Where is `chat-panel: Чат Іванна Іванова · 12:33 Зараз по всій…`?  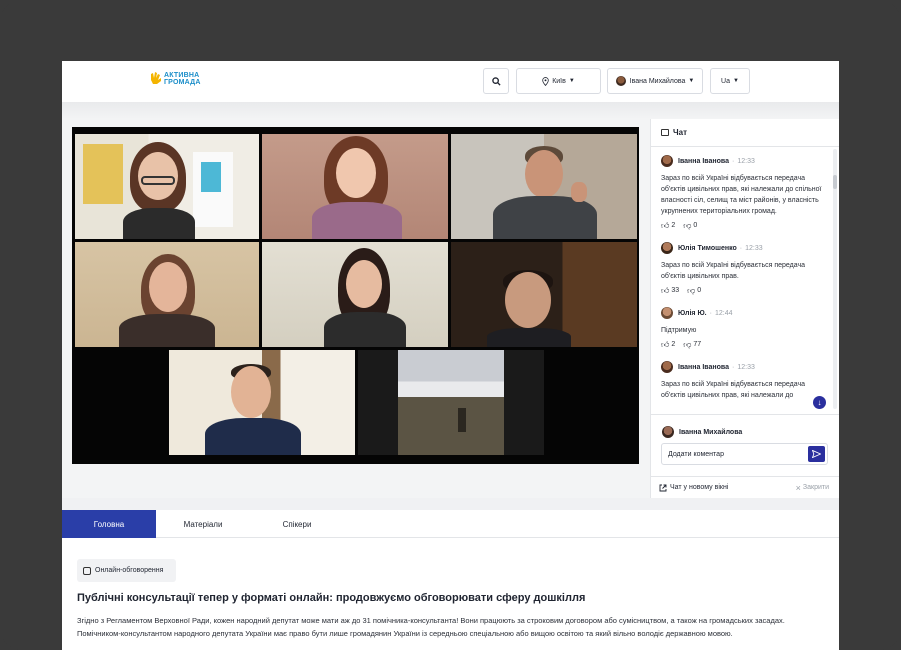 chat-panel: Чат Іванна Іванова · 12:33 Зараз по всій… is located at coordinates (744, 308).